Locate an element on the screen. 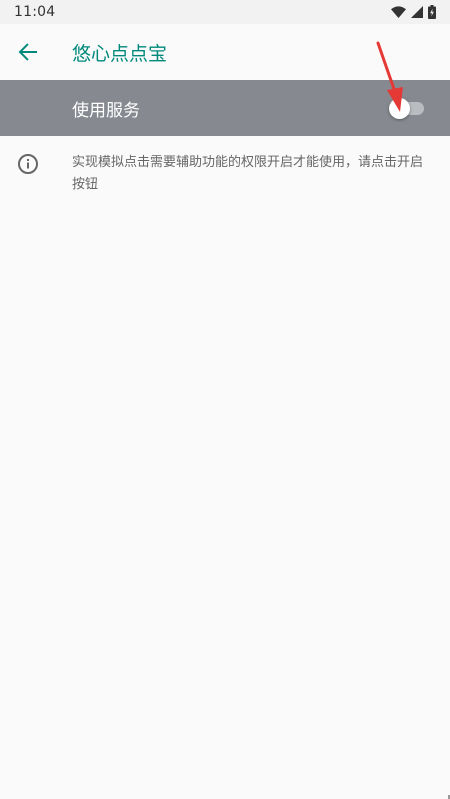  back-button is located at coordinates (28, 52).